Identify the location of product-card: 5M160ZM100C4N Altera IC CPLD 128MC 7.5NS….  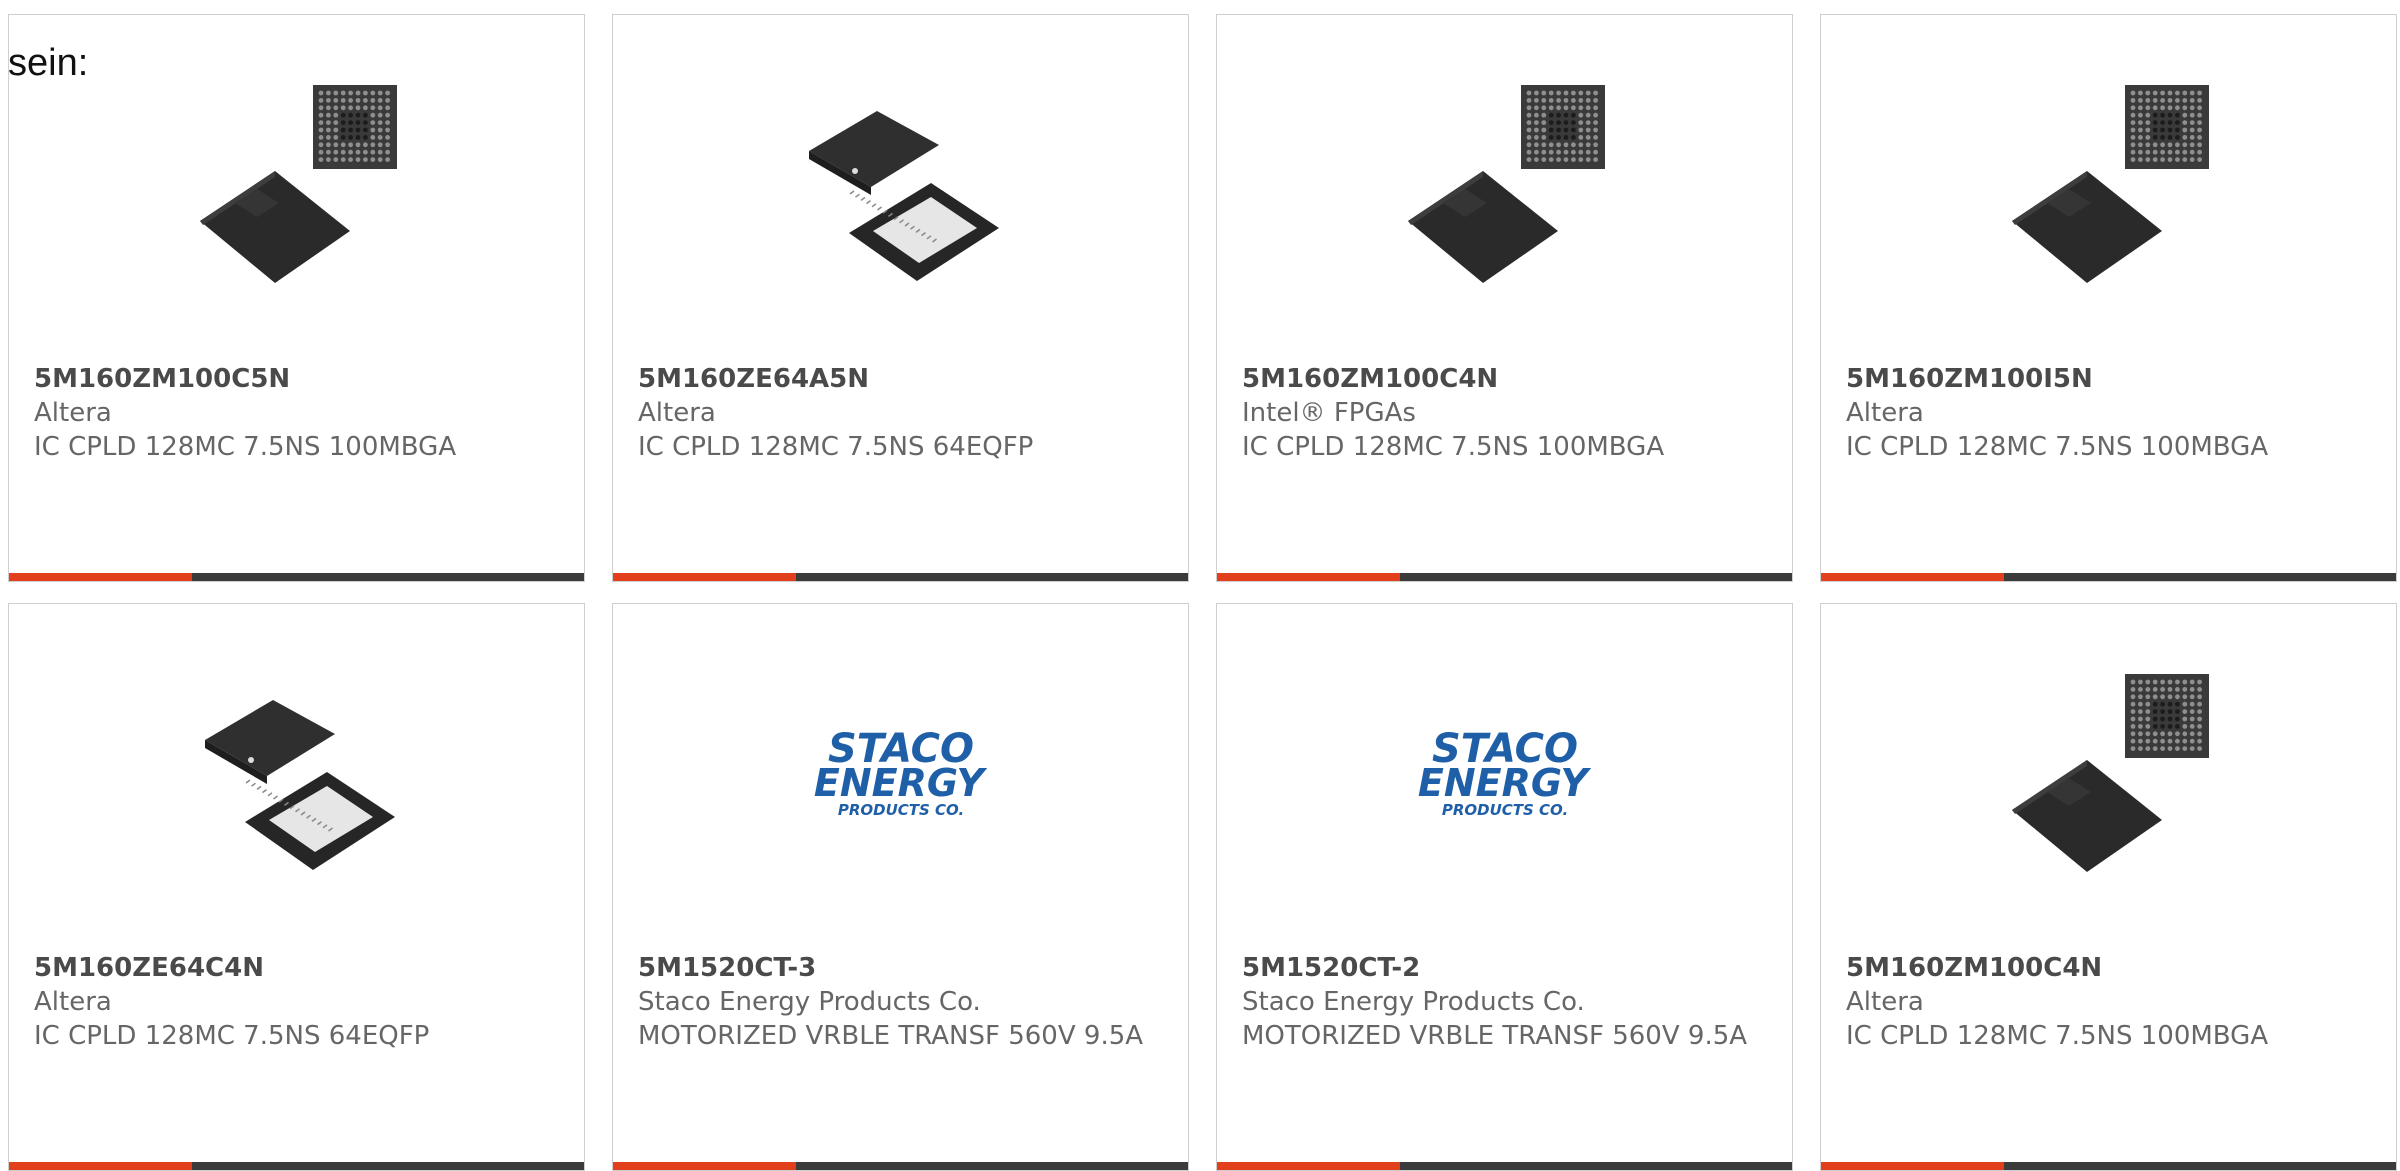
(2108, 887).